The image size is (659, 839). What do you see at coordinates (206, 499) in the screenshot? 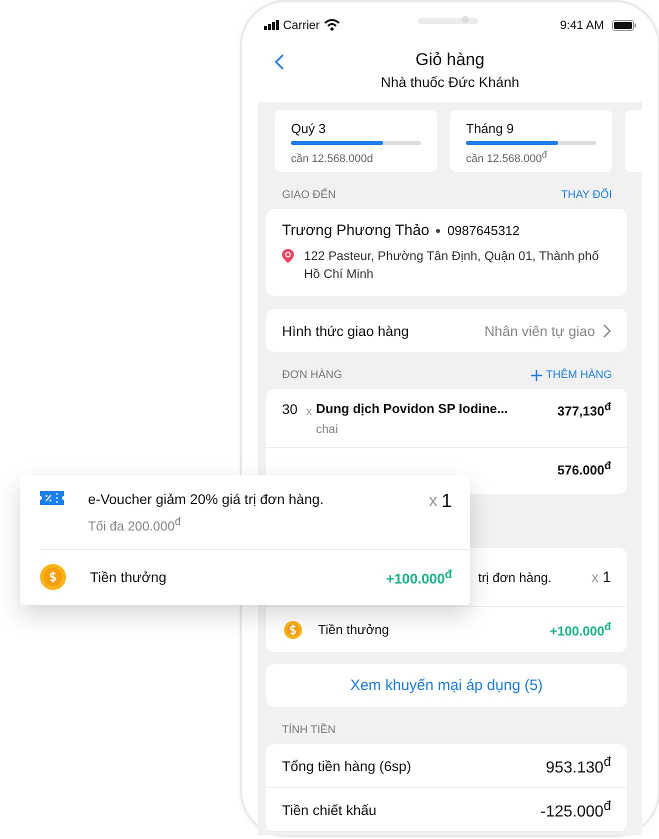
I see `voucher-title: e-Voucher giảm 20% giá trị đơn hàng.` at bounding box center [206, 499].